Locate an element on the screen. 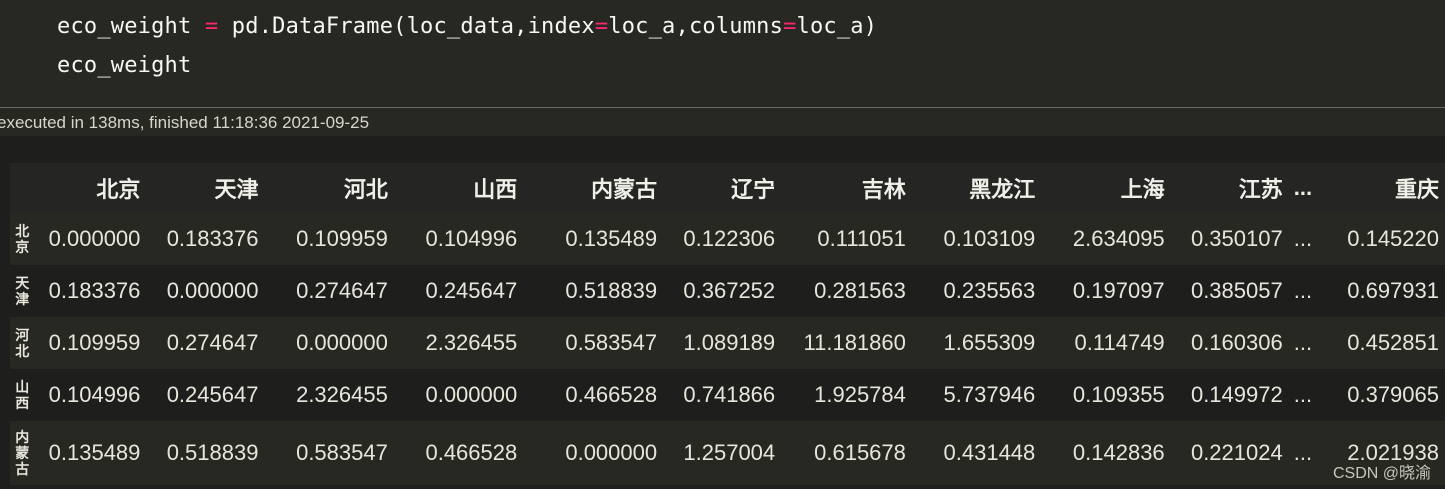 This screenshot has width=1445, height=489. table-cell: 1.655309 is located at coordinates (989, 342).